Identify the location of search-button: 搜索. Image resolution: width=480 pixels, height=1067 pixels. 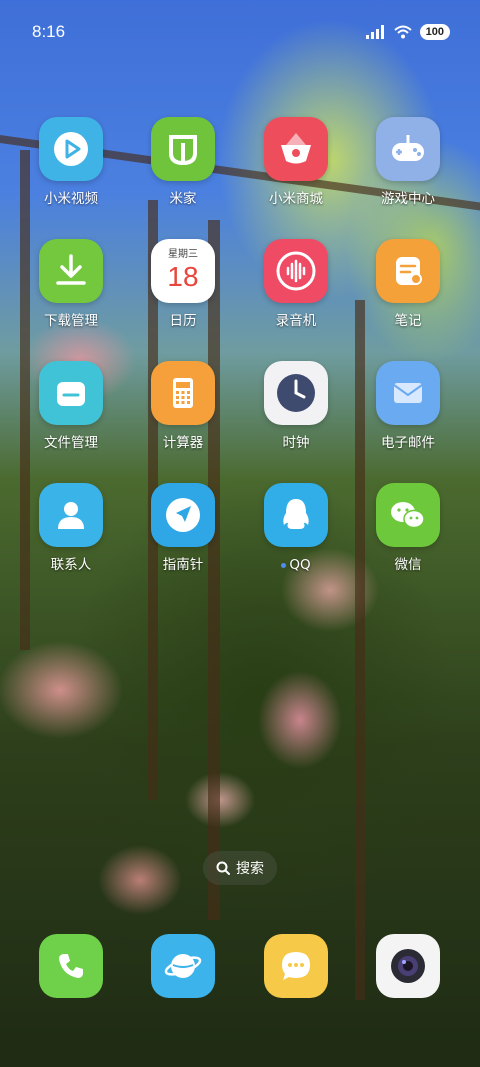
(240, 868).